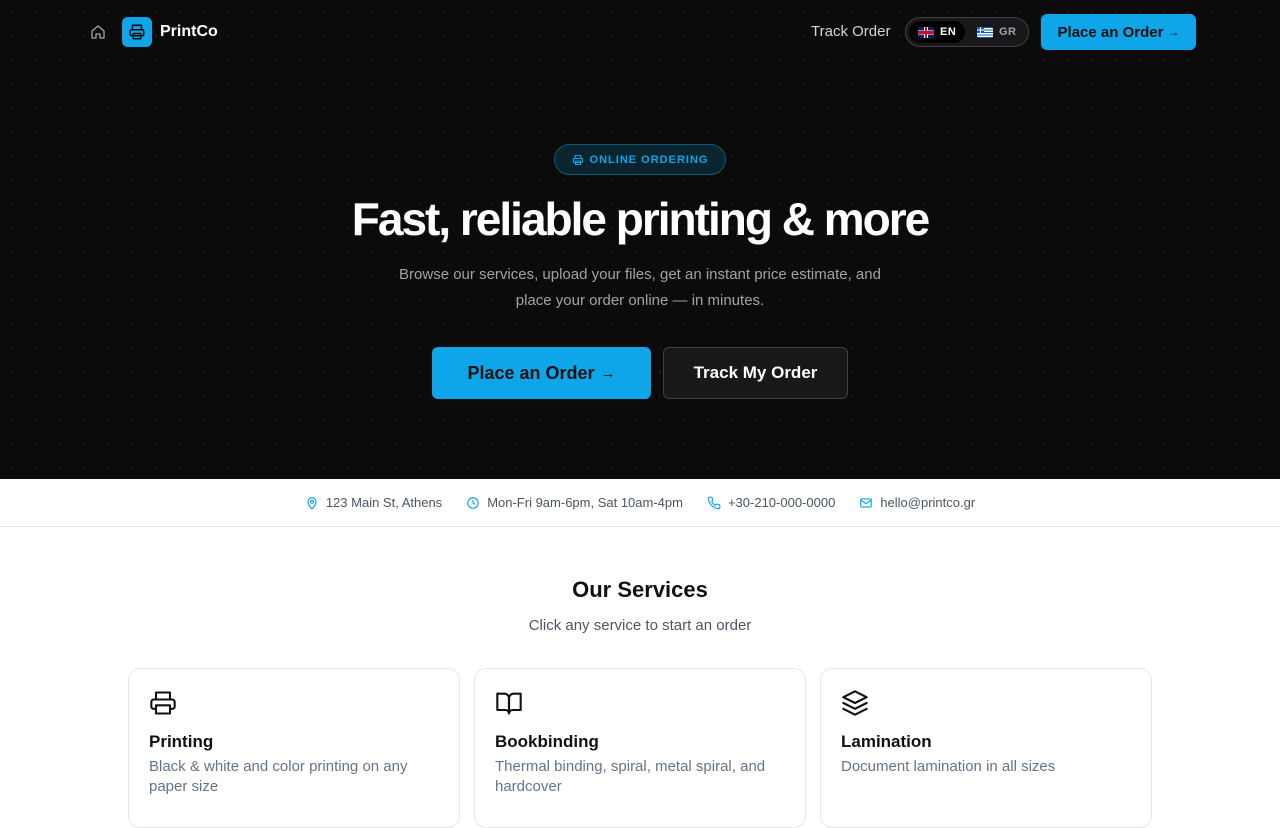 The height and width of the screenshot is (828, 1280). What do you see at coordinates (1110, 32) in the screenshot?
I see `nav-cta-label: Place an Order` at bounding box center [1110, 32].